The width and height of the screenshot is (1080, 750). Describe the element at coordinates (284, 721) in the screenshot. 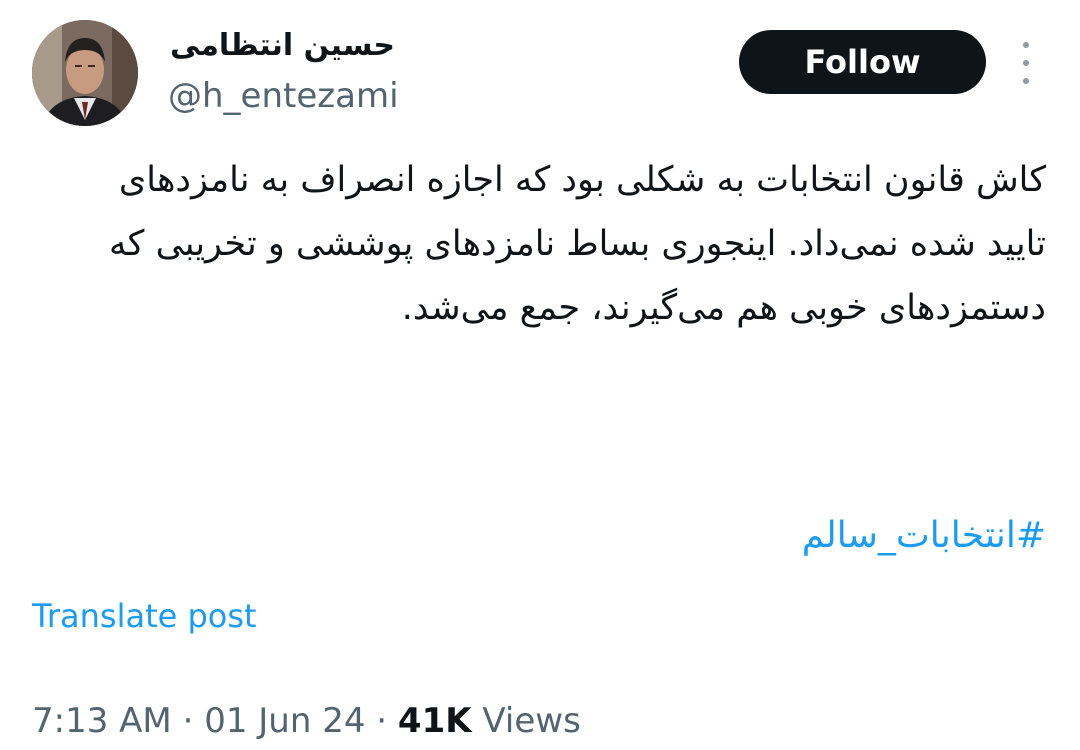

I see `post-date: 01 Jun 24` at that location.